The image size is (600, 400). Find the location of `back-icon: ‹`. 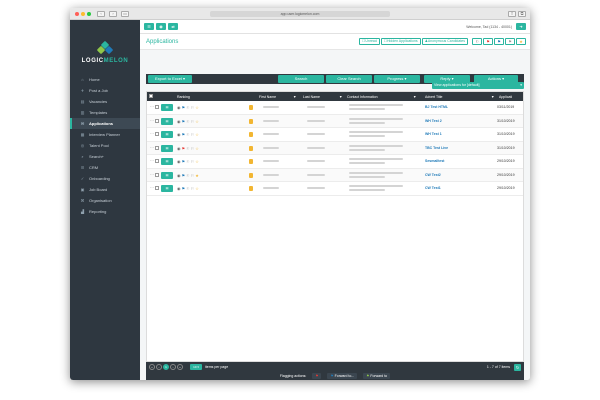

back-icon: ‹ is located at coordinates (101, 13).